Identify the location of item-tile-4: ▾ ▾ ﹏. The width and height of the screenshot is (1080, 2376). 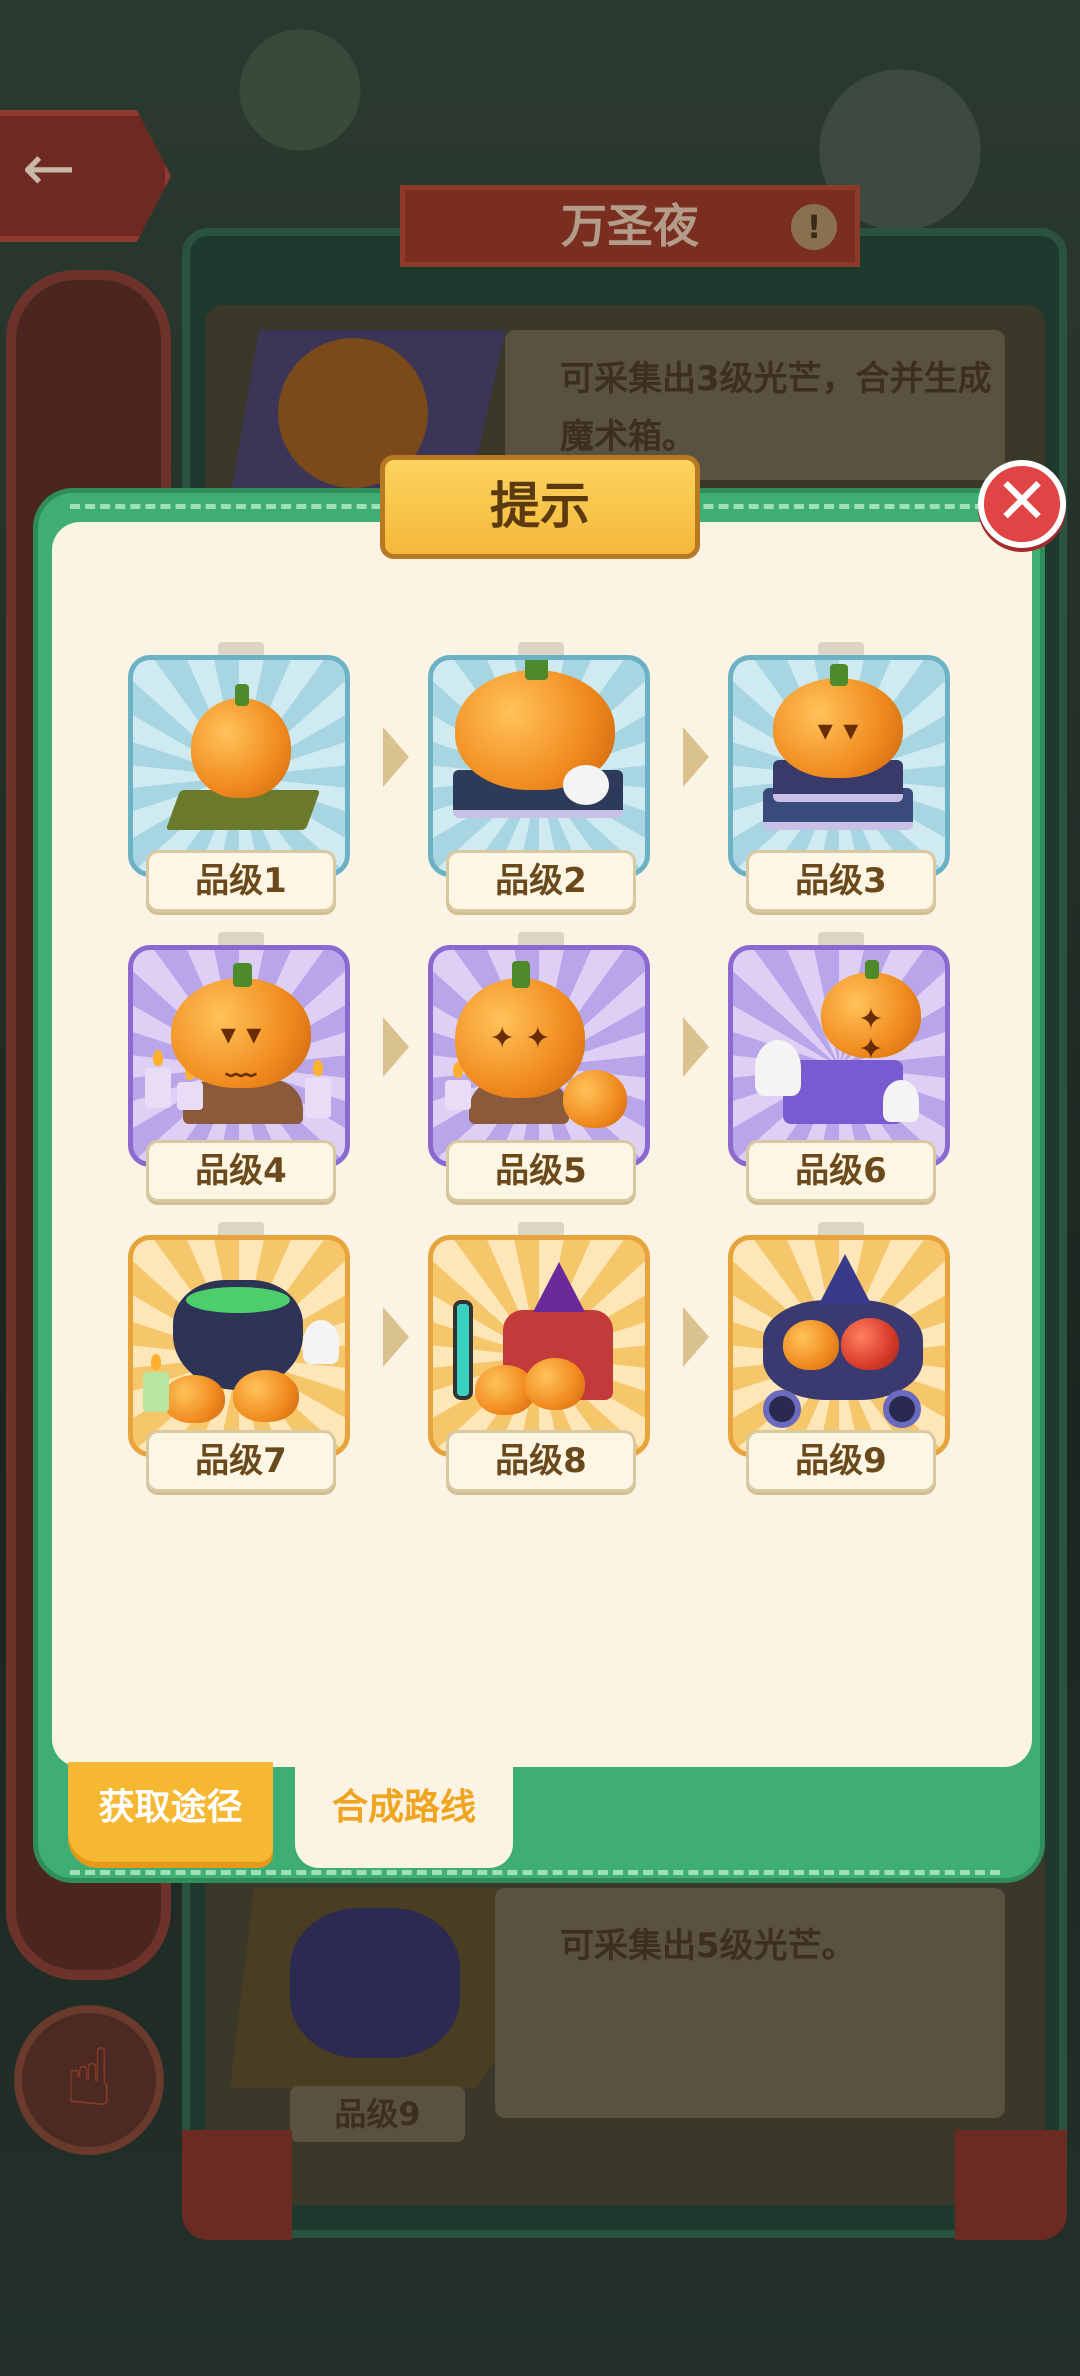
(239, 1056).